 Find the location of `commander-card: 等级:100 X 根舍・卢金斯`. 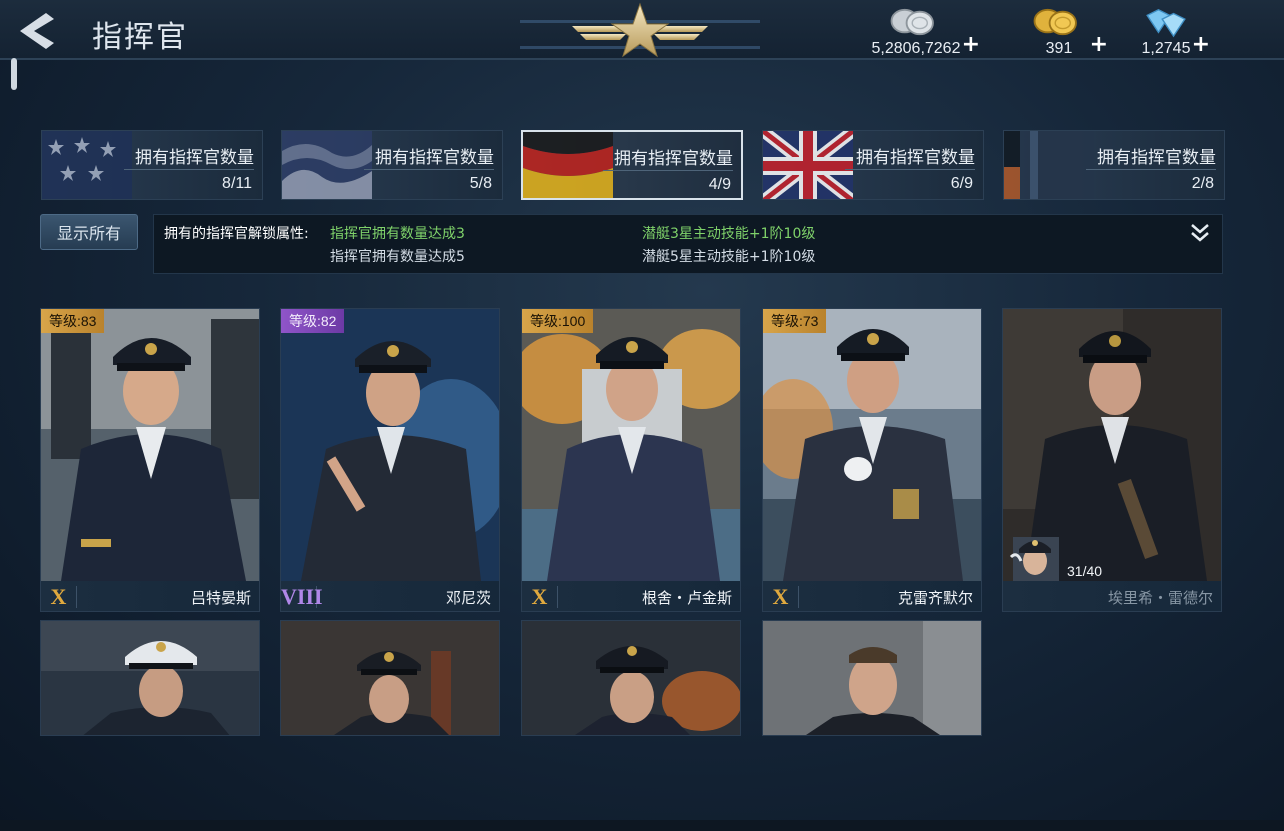

commander-card: 等级:100 X 根舍・卢金斯 is located at coordinates (631, 460).